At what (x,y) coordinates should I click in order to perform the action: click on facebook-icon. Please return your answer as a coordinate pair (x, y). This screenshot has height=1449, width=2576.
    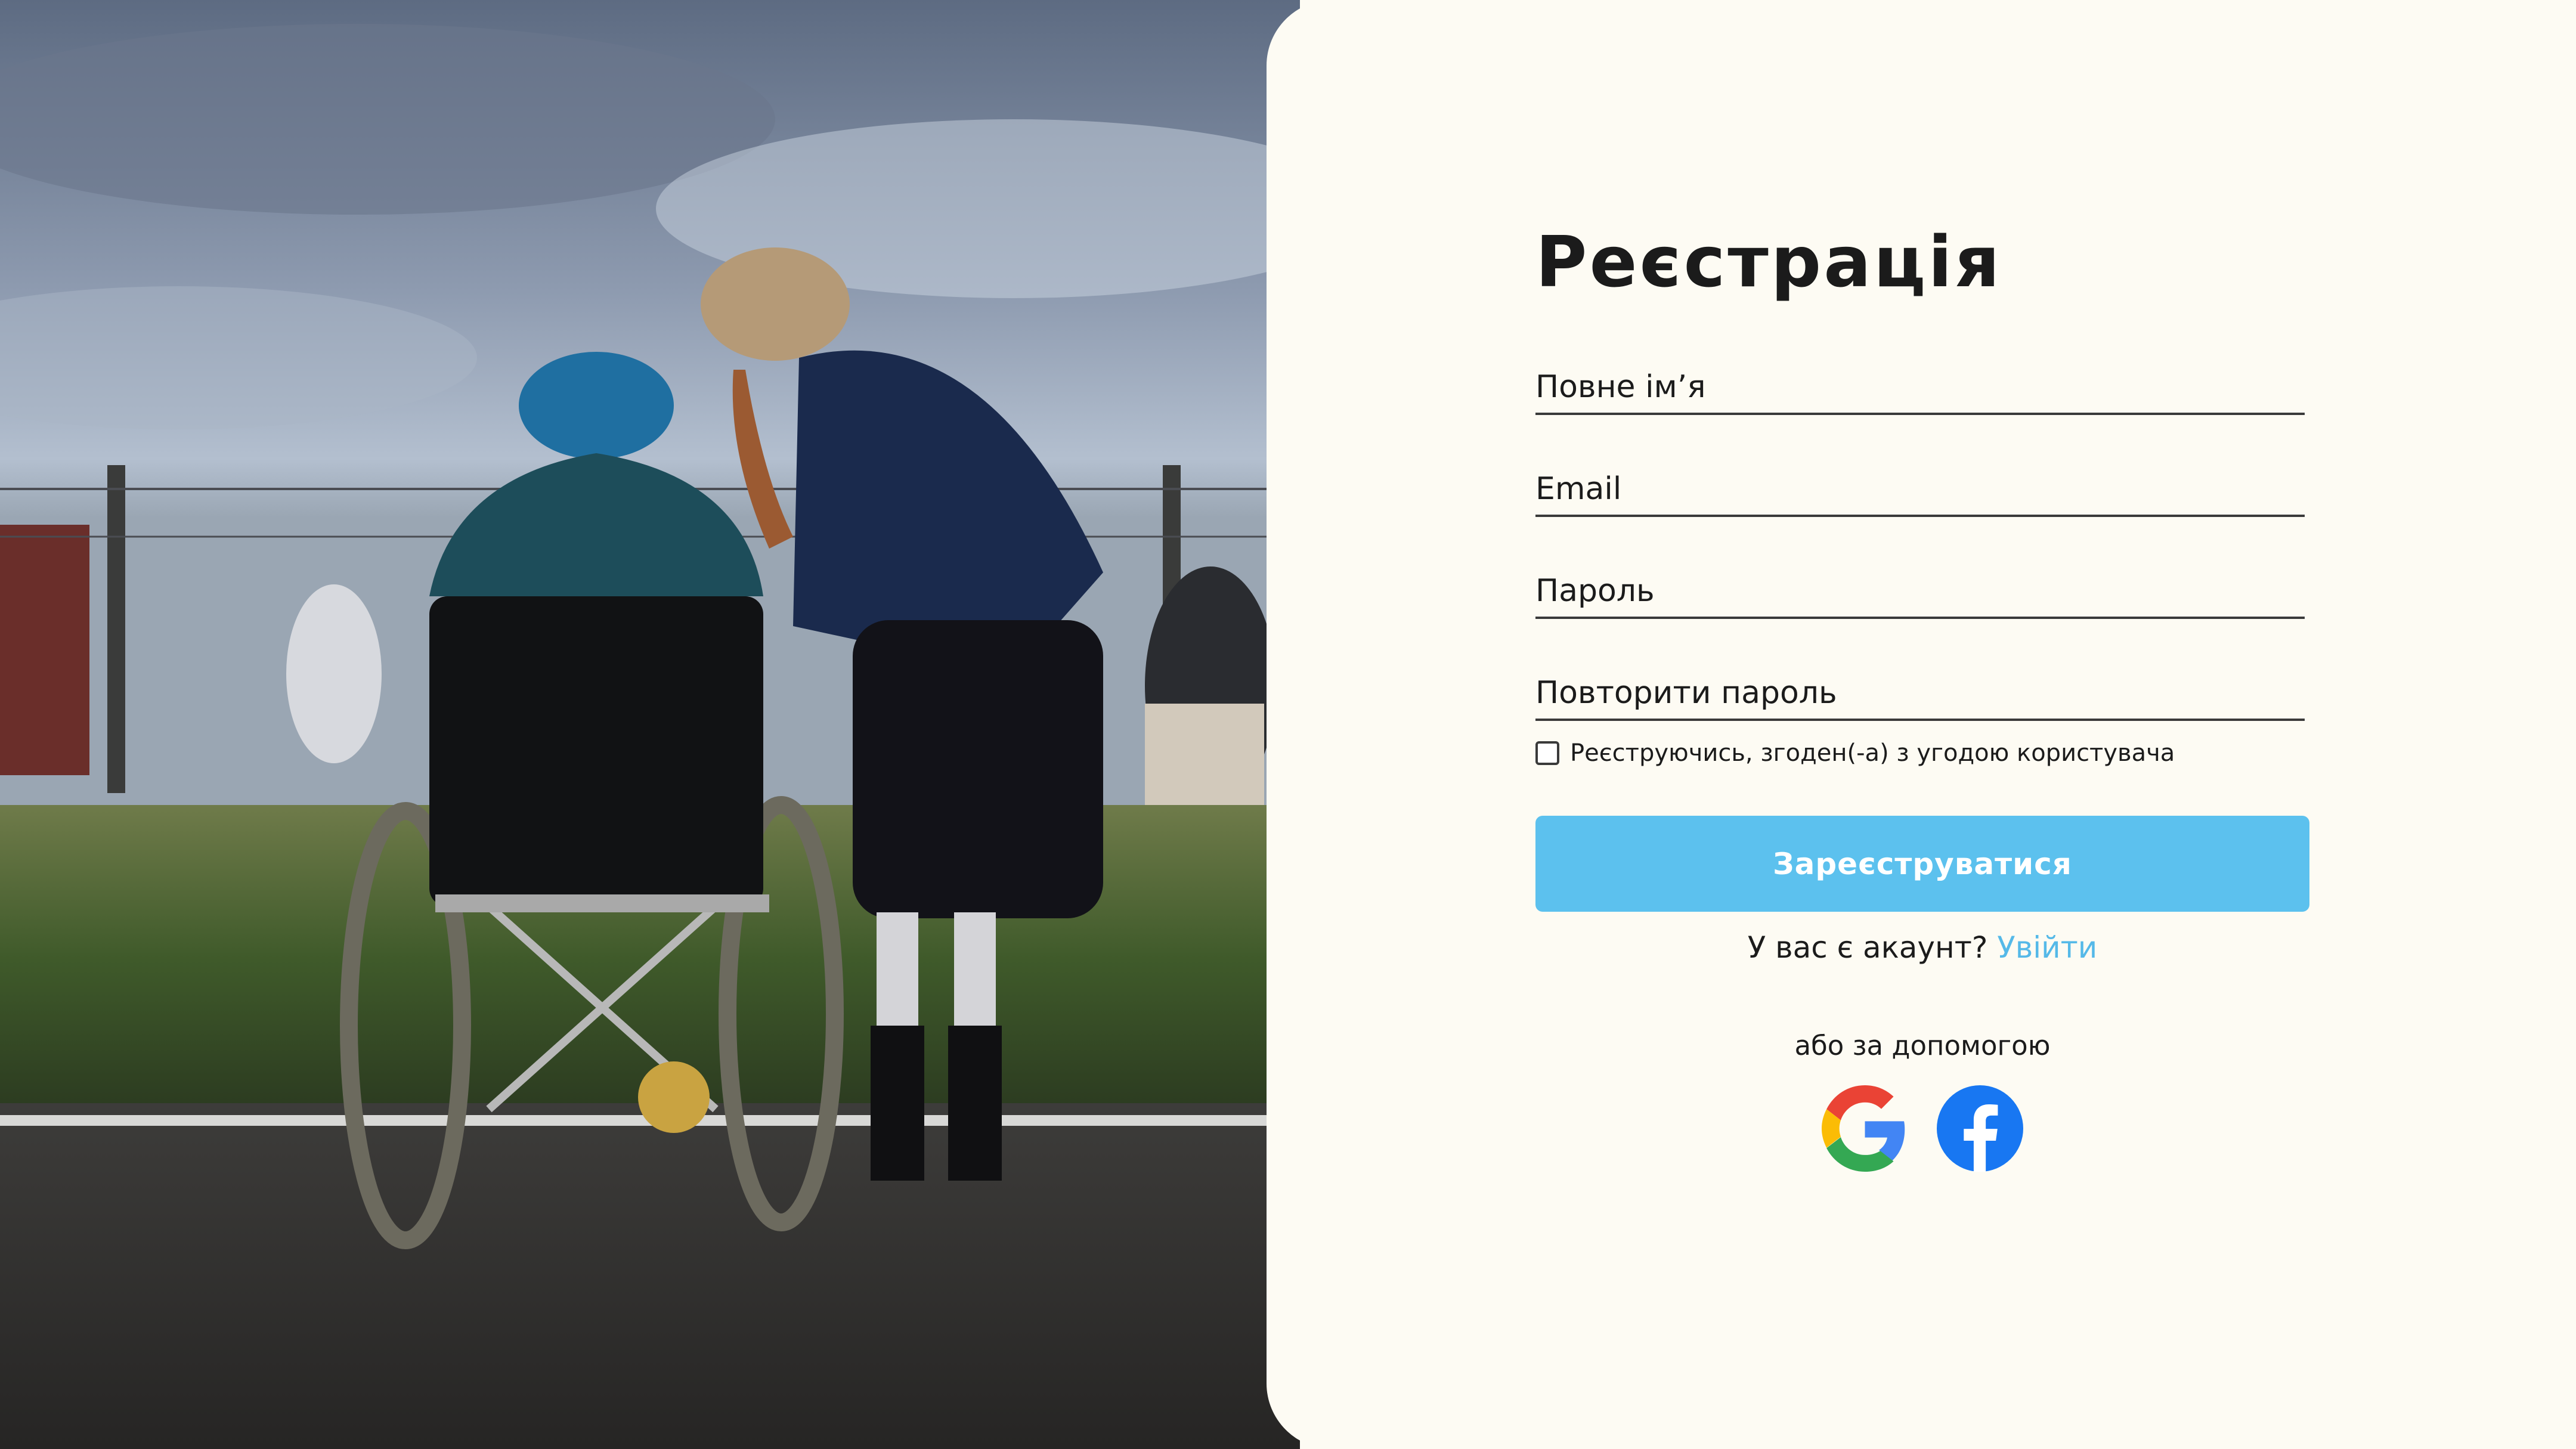
    Looking at the image, I should click on (1980, 1128).